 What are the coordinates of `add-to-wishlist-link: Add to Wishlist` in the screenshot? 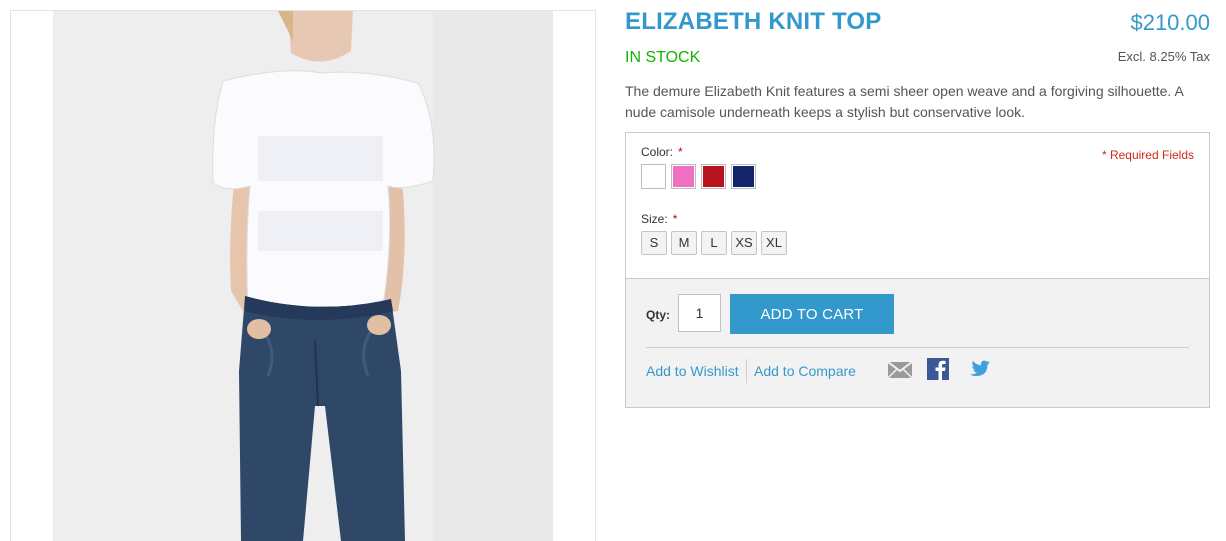 It's located at (692, 371).